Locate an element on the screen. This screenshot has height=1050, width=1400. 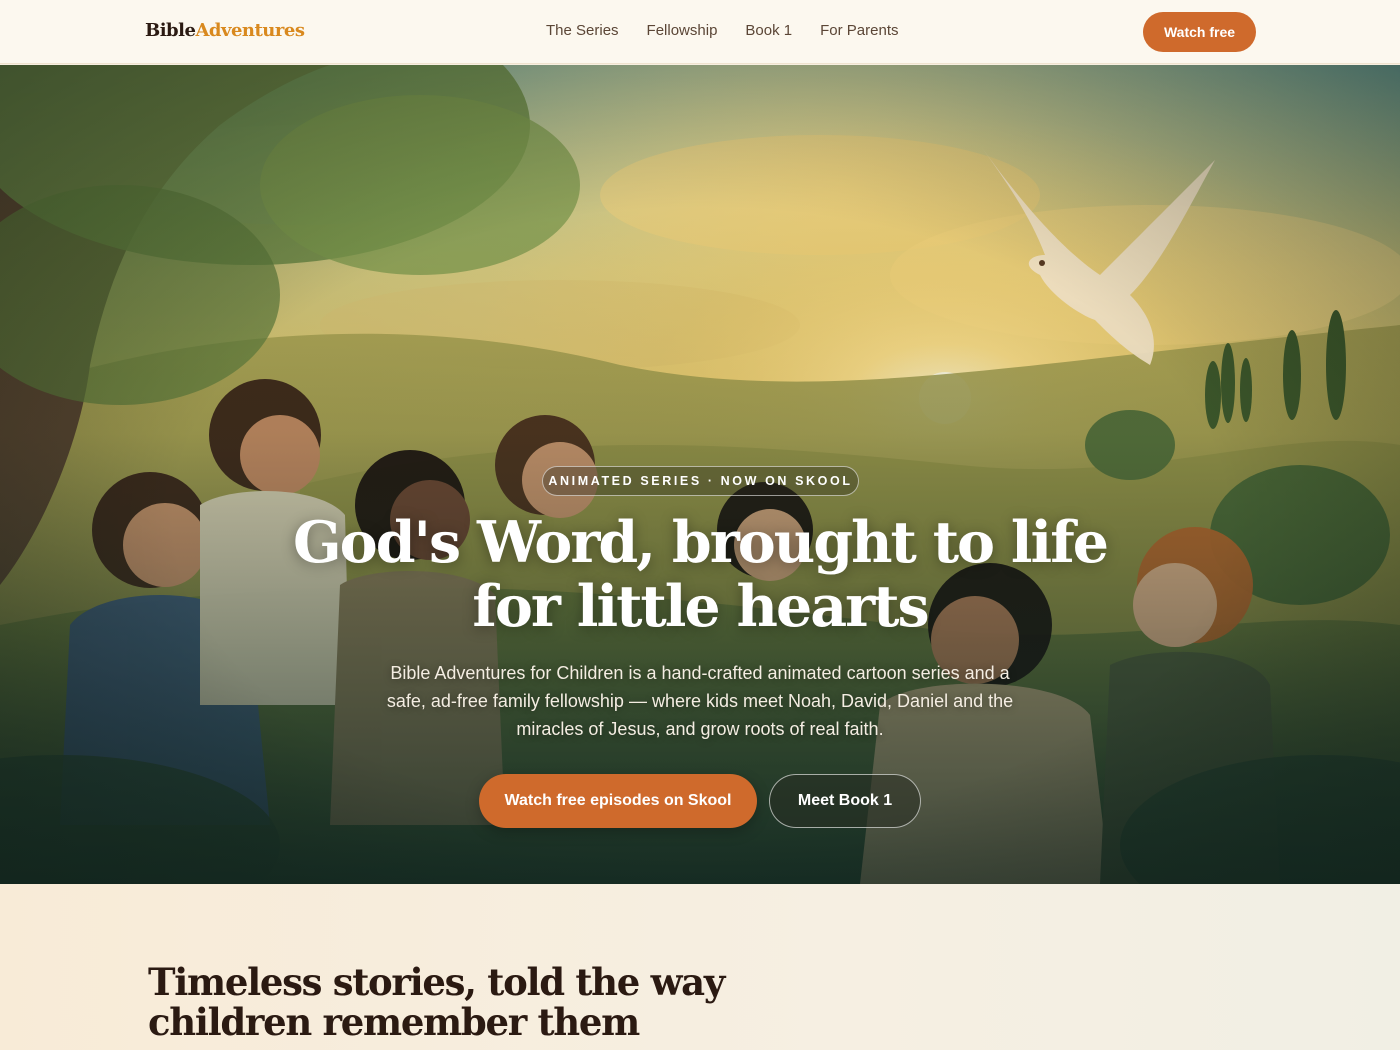
hero-headline-line-1: God's Word, brought to life is located at coordinates (701, 542).